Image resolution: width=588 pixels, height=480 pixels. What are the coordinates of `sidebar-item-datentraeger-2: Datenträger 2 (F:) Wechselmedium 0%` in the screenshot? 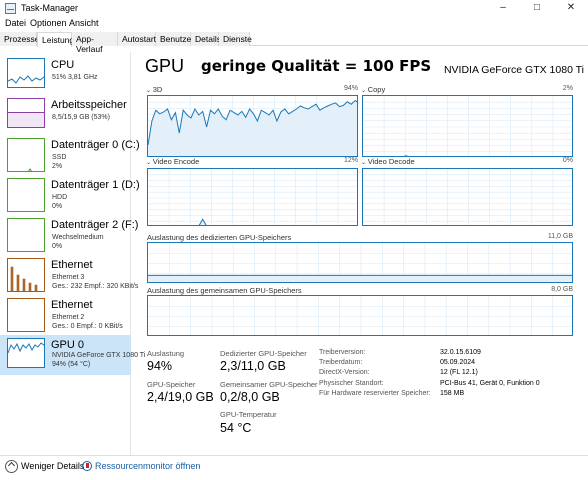 It's located at (69, 235).